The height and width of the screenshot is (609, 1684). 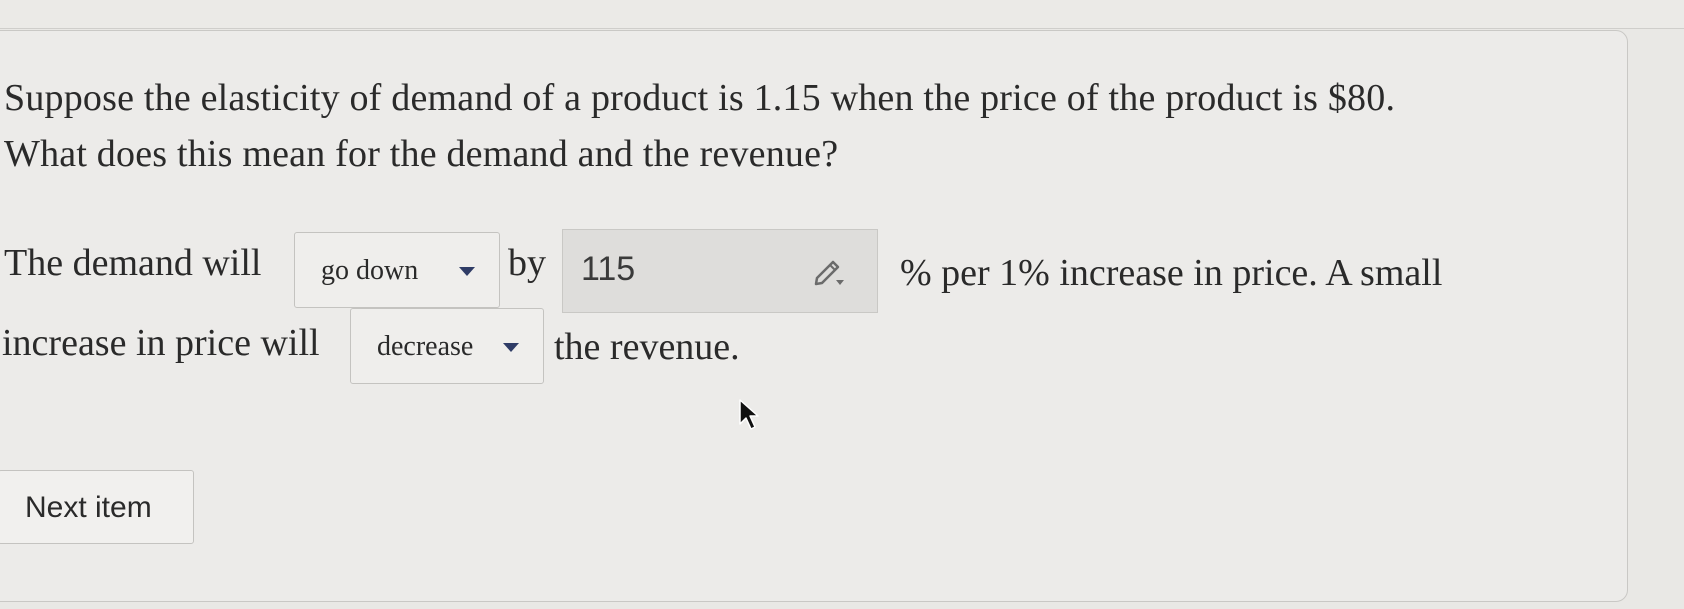 I want to click on by-label: by, so click(x=527, y=263).